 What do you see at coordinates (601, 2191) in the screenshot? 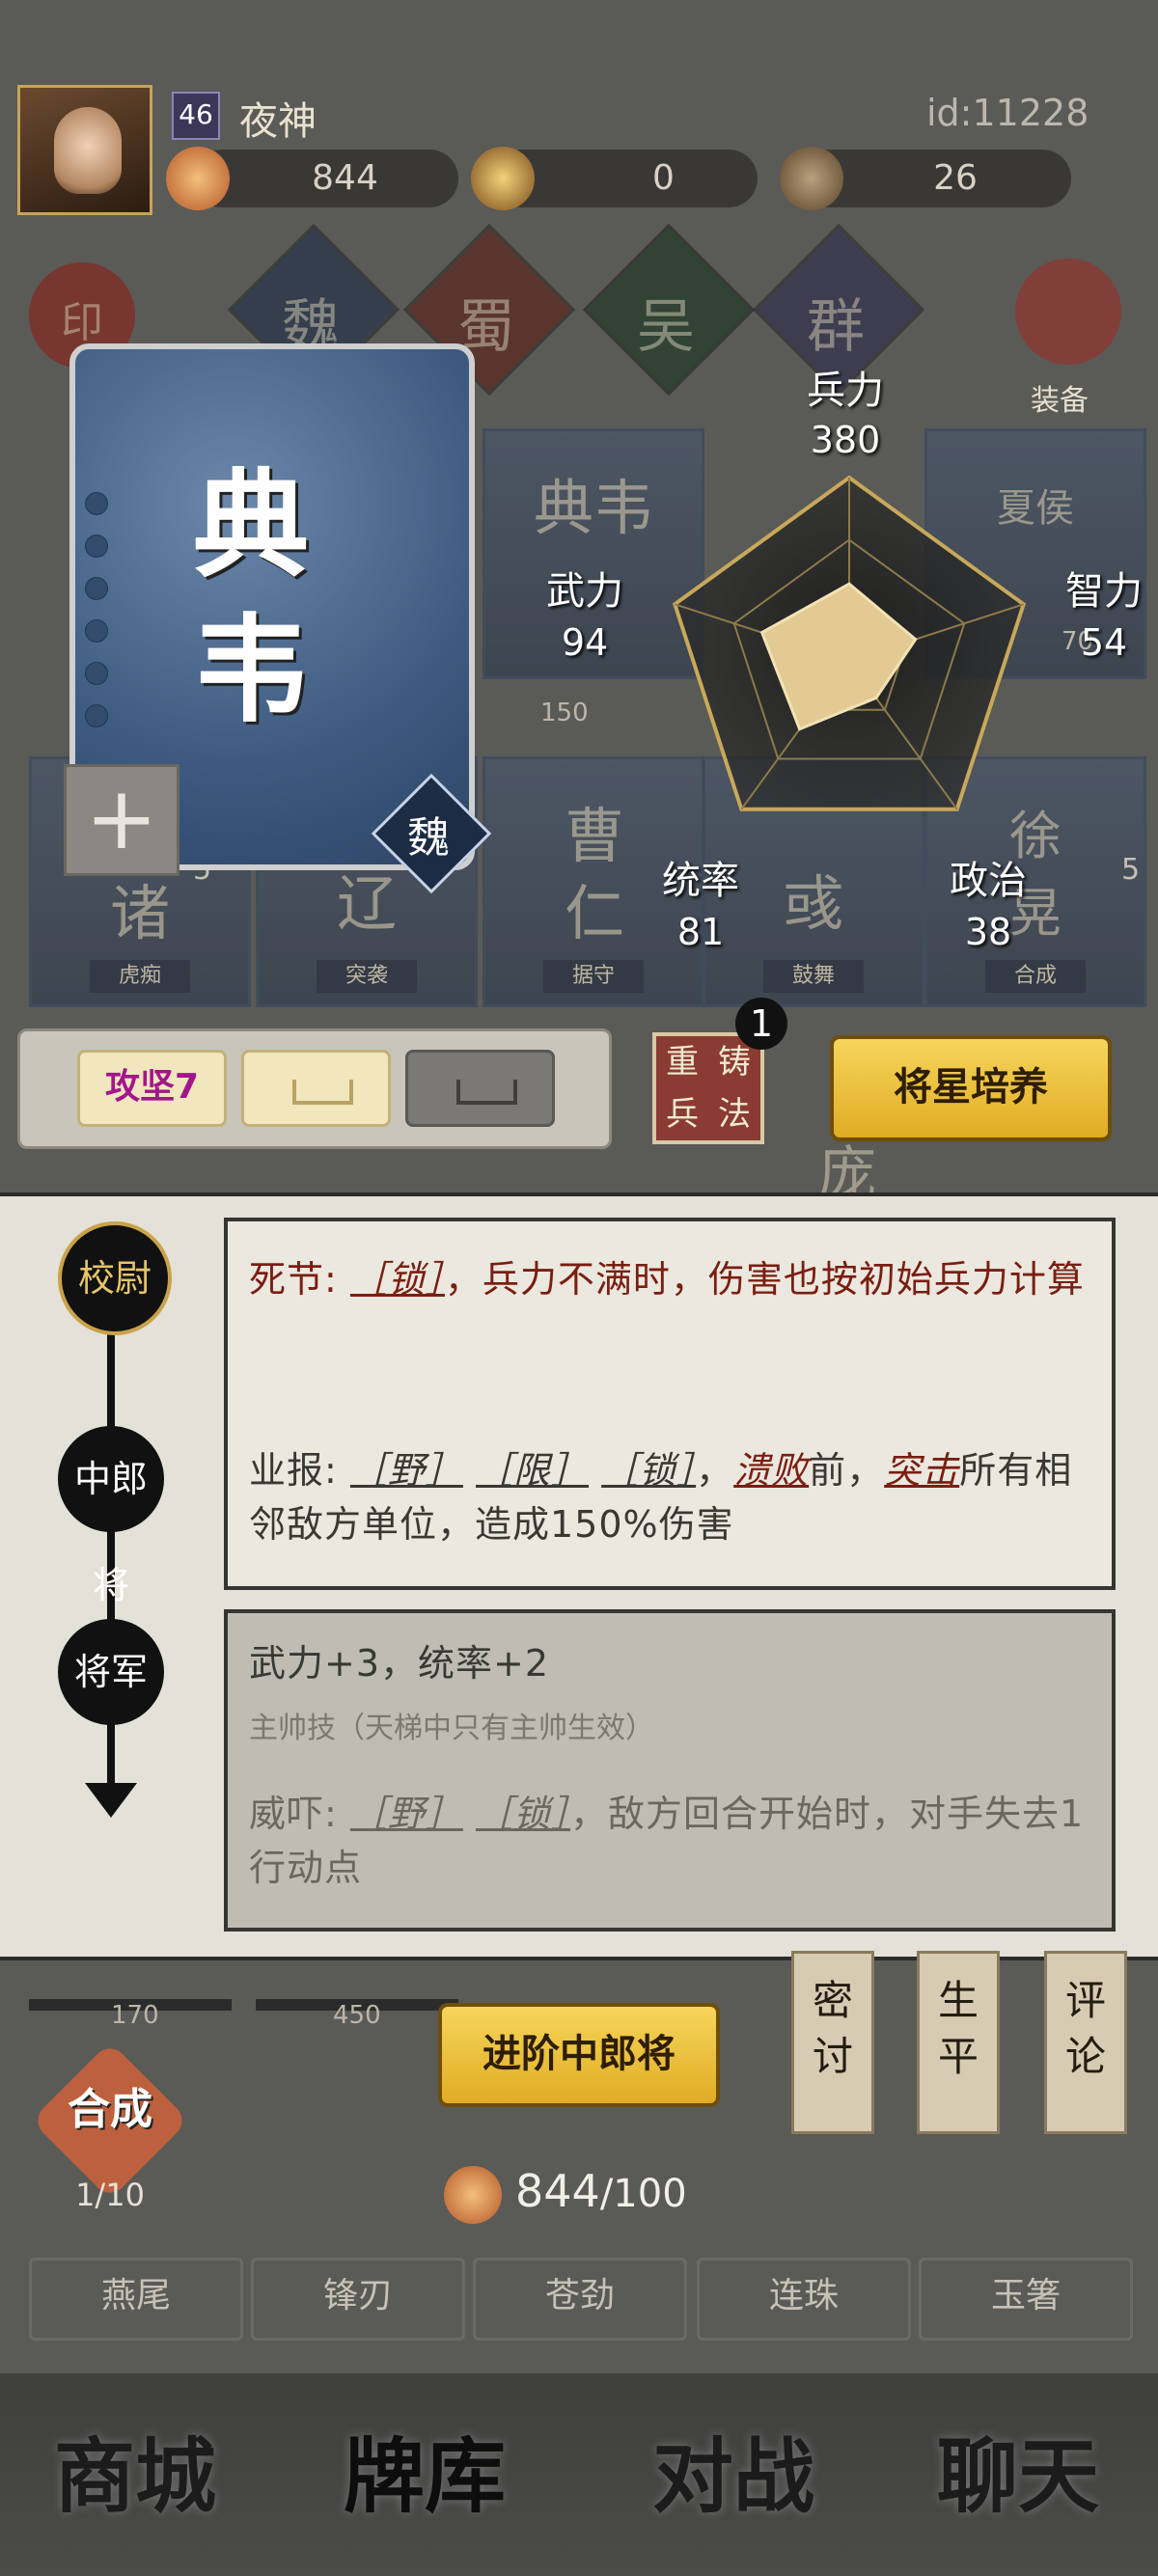
I see `cost-display: 844/100` at bounding box center [601, 2191].